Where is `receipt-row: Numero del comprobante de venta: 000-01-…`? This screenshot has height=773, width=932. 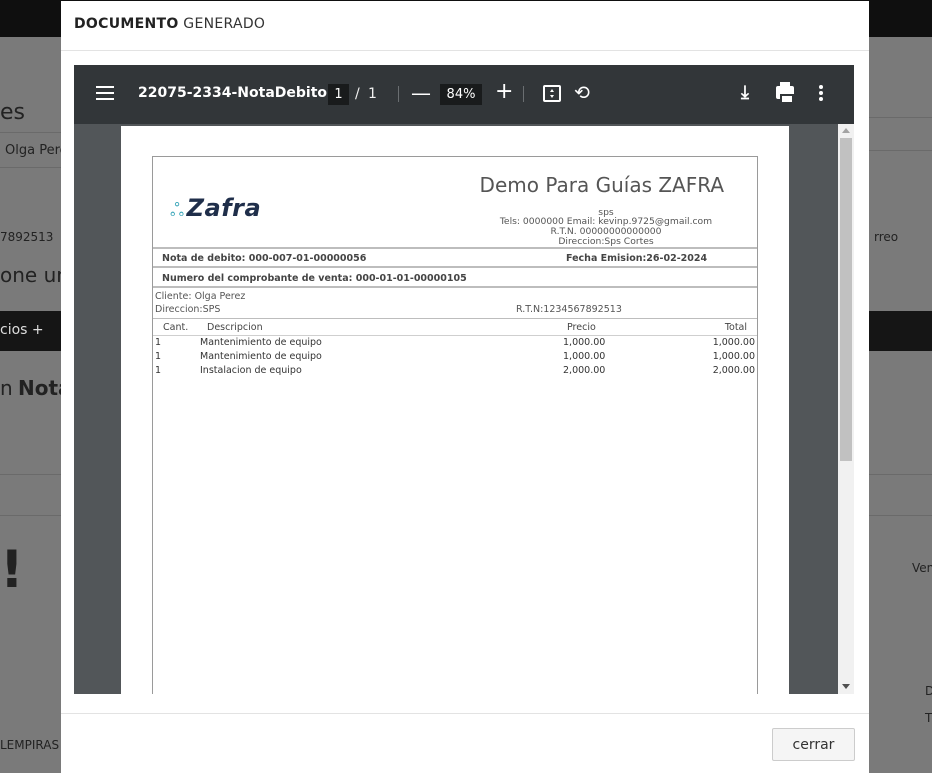 receipt-row: Numero del comprobante de venta: 000-01-… is located at coordinates (455, 278).